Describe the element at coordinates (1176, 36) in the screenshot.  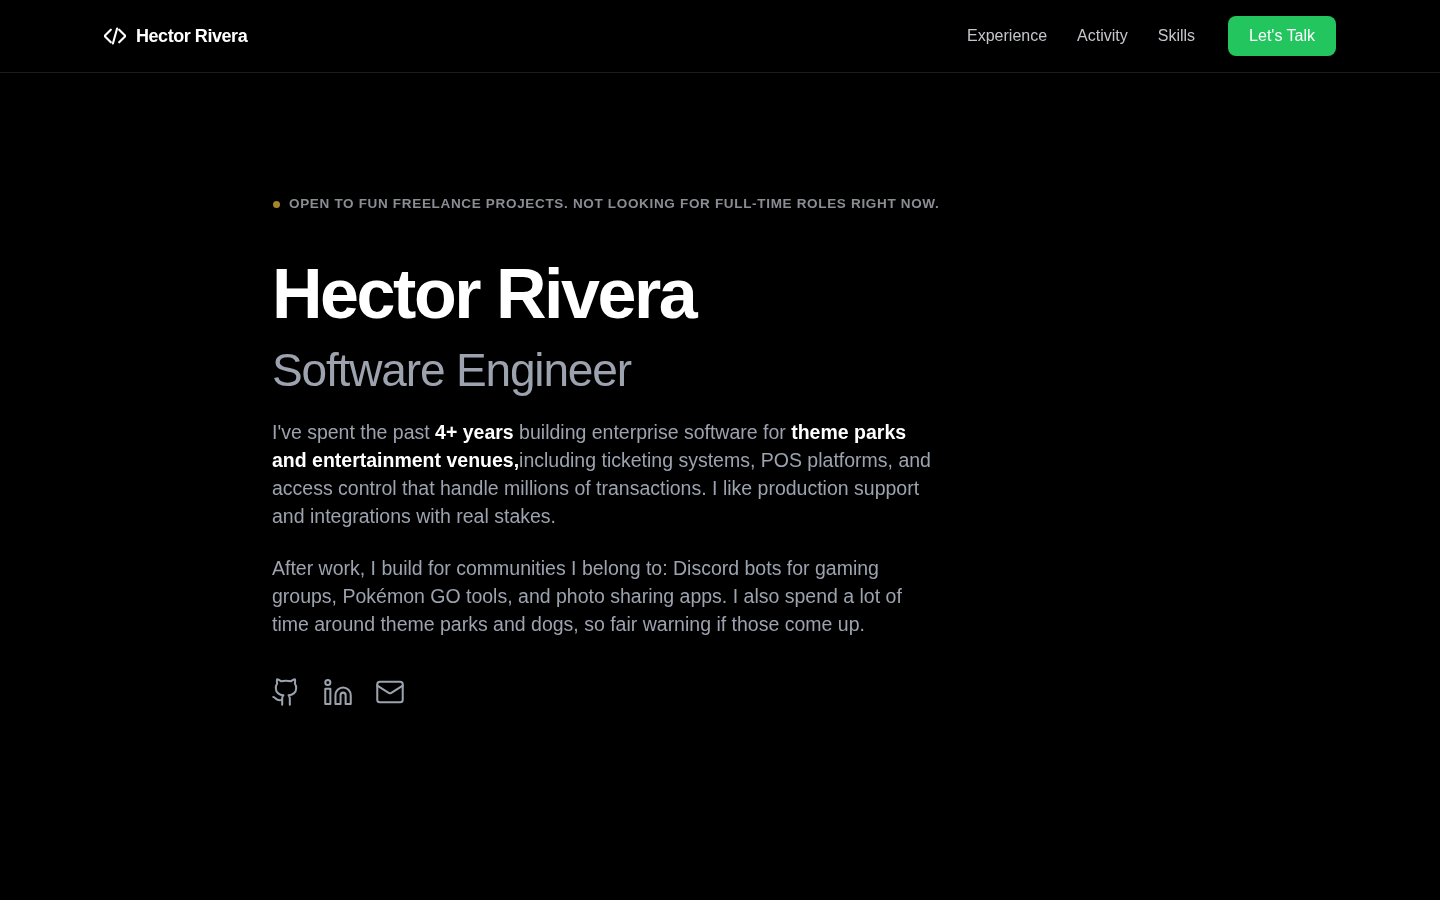
I see `nav-link: Skills` at that location.